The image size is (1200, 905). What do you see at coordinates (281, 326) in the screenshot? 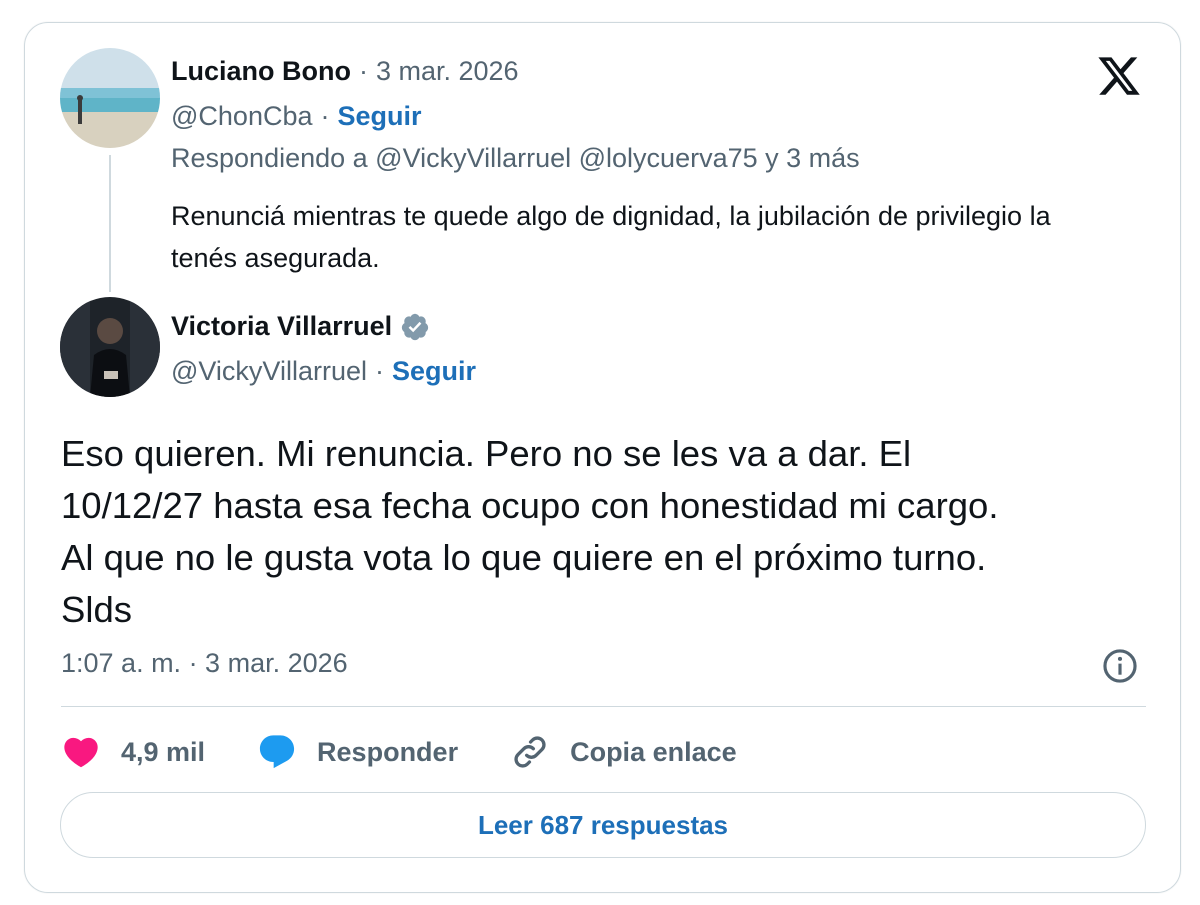
I see `main-author-name: Victoria Villarruel` at bounding box center [281, 326].